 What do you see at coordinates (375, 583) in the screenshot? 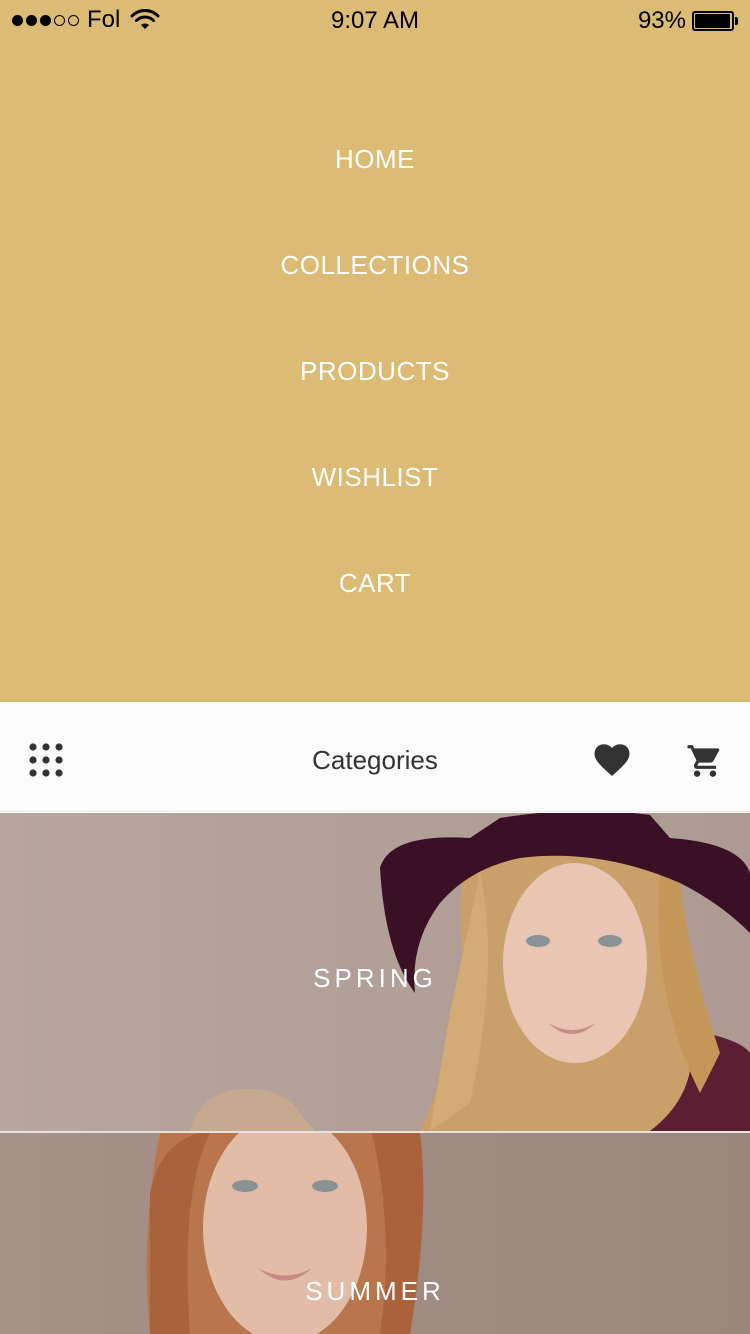
I see `menu-item-cart: CART` at bounding box center [375, 583].